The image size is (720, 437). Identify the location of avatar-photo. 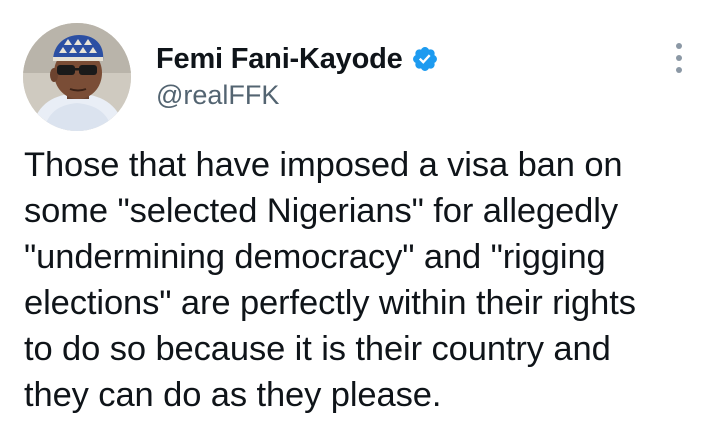
(77, 77).